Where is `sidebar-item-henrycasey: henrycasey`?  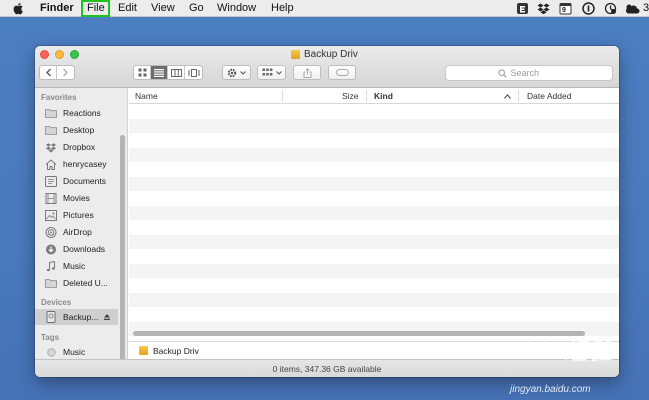
sidebar-item-henrycasey: henrycasey is located at coordinates (85, 164).